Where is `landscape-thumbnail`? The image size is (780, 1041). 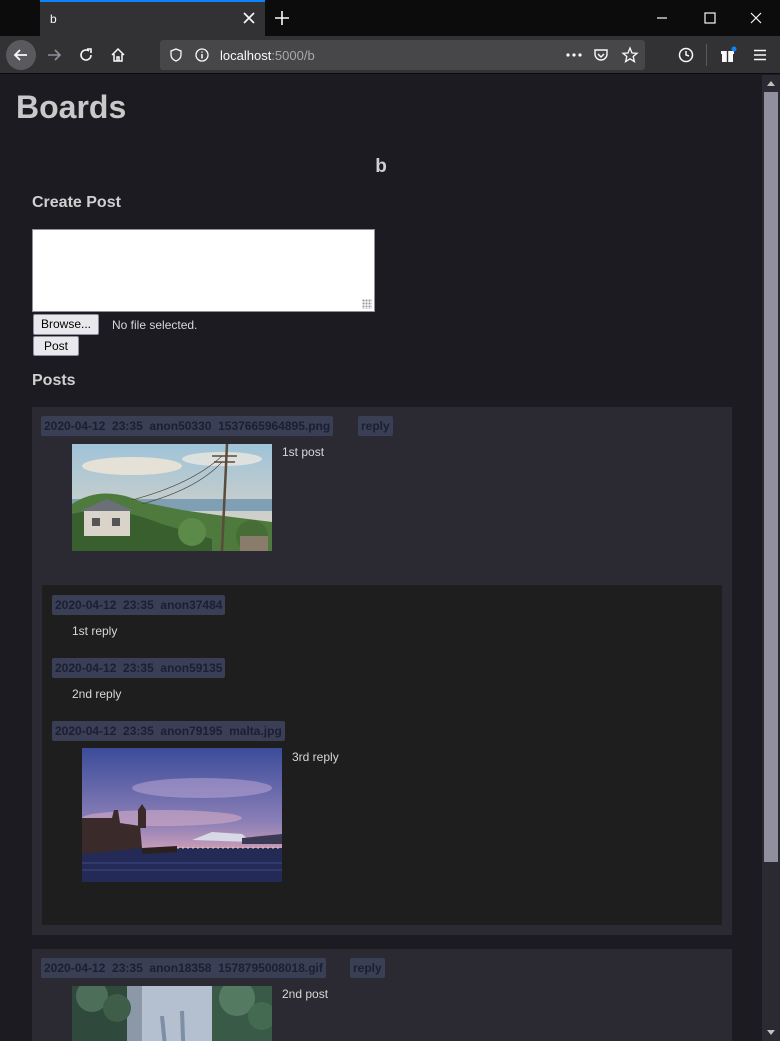 landscape-thumbnail is located at coordinates (172, 497).